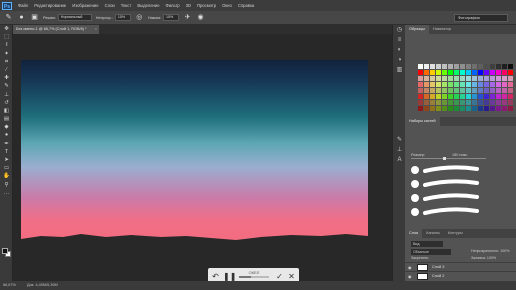 This screenshot has width=516, height=290. What do you see at coordinates (126, 5) in the screenshot?
I see `menu-type: Текст` at bounding box center [126, 5].